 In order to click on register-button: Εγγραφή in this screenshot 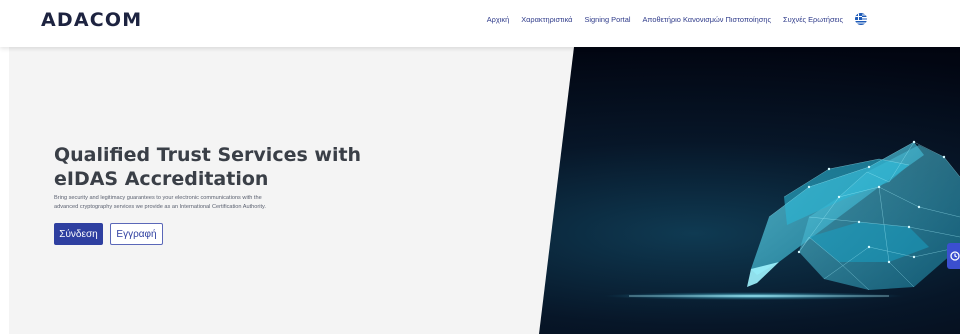, I will do `click(136, 234)`.